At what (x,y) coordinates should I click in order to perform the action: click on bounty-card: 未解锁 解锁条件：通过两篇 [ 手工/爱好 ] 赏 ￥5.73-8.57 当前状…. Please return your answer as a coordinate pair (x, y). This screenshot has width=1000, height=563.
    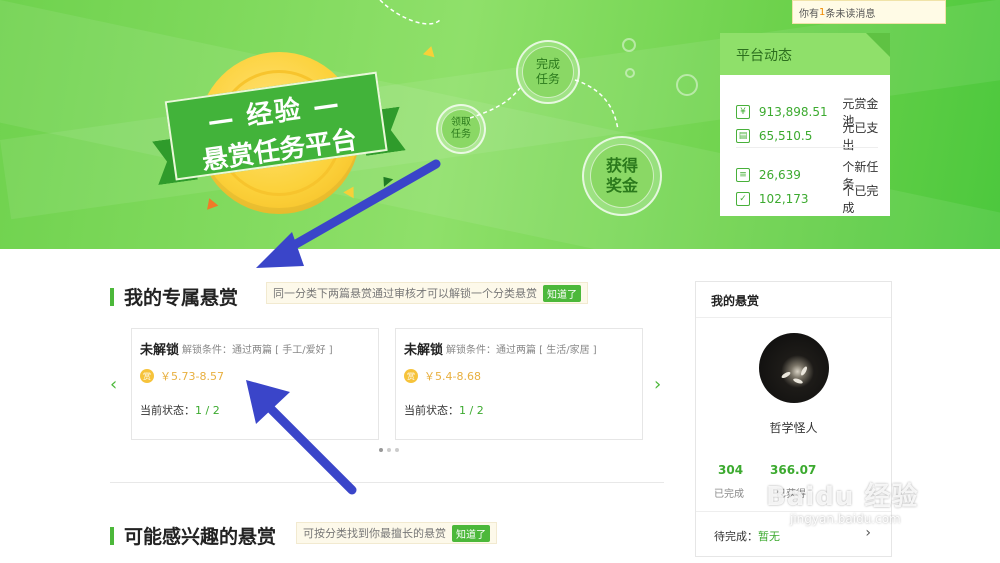
    Looking at the image, I should click on (255, 384).